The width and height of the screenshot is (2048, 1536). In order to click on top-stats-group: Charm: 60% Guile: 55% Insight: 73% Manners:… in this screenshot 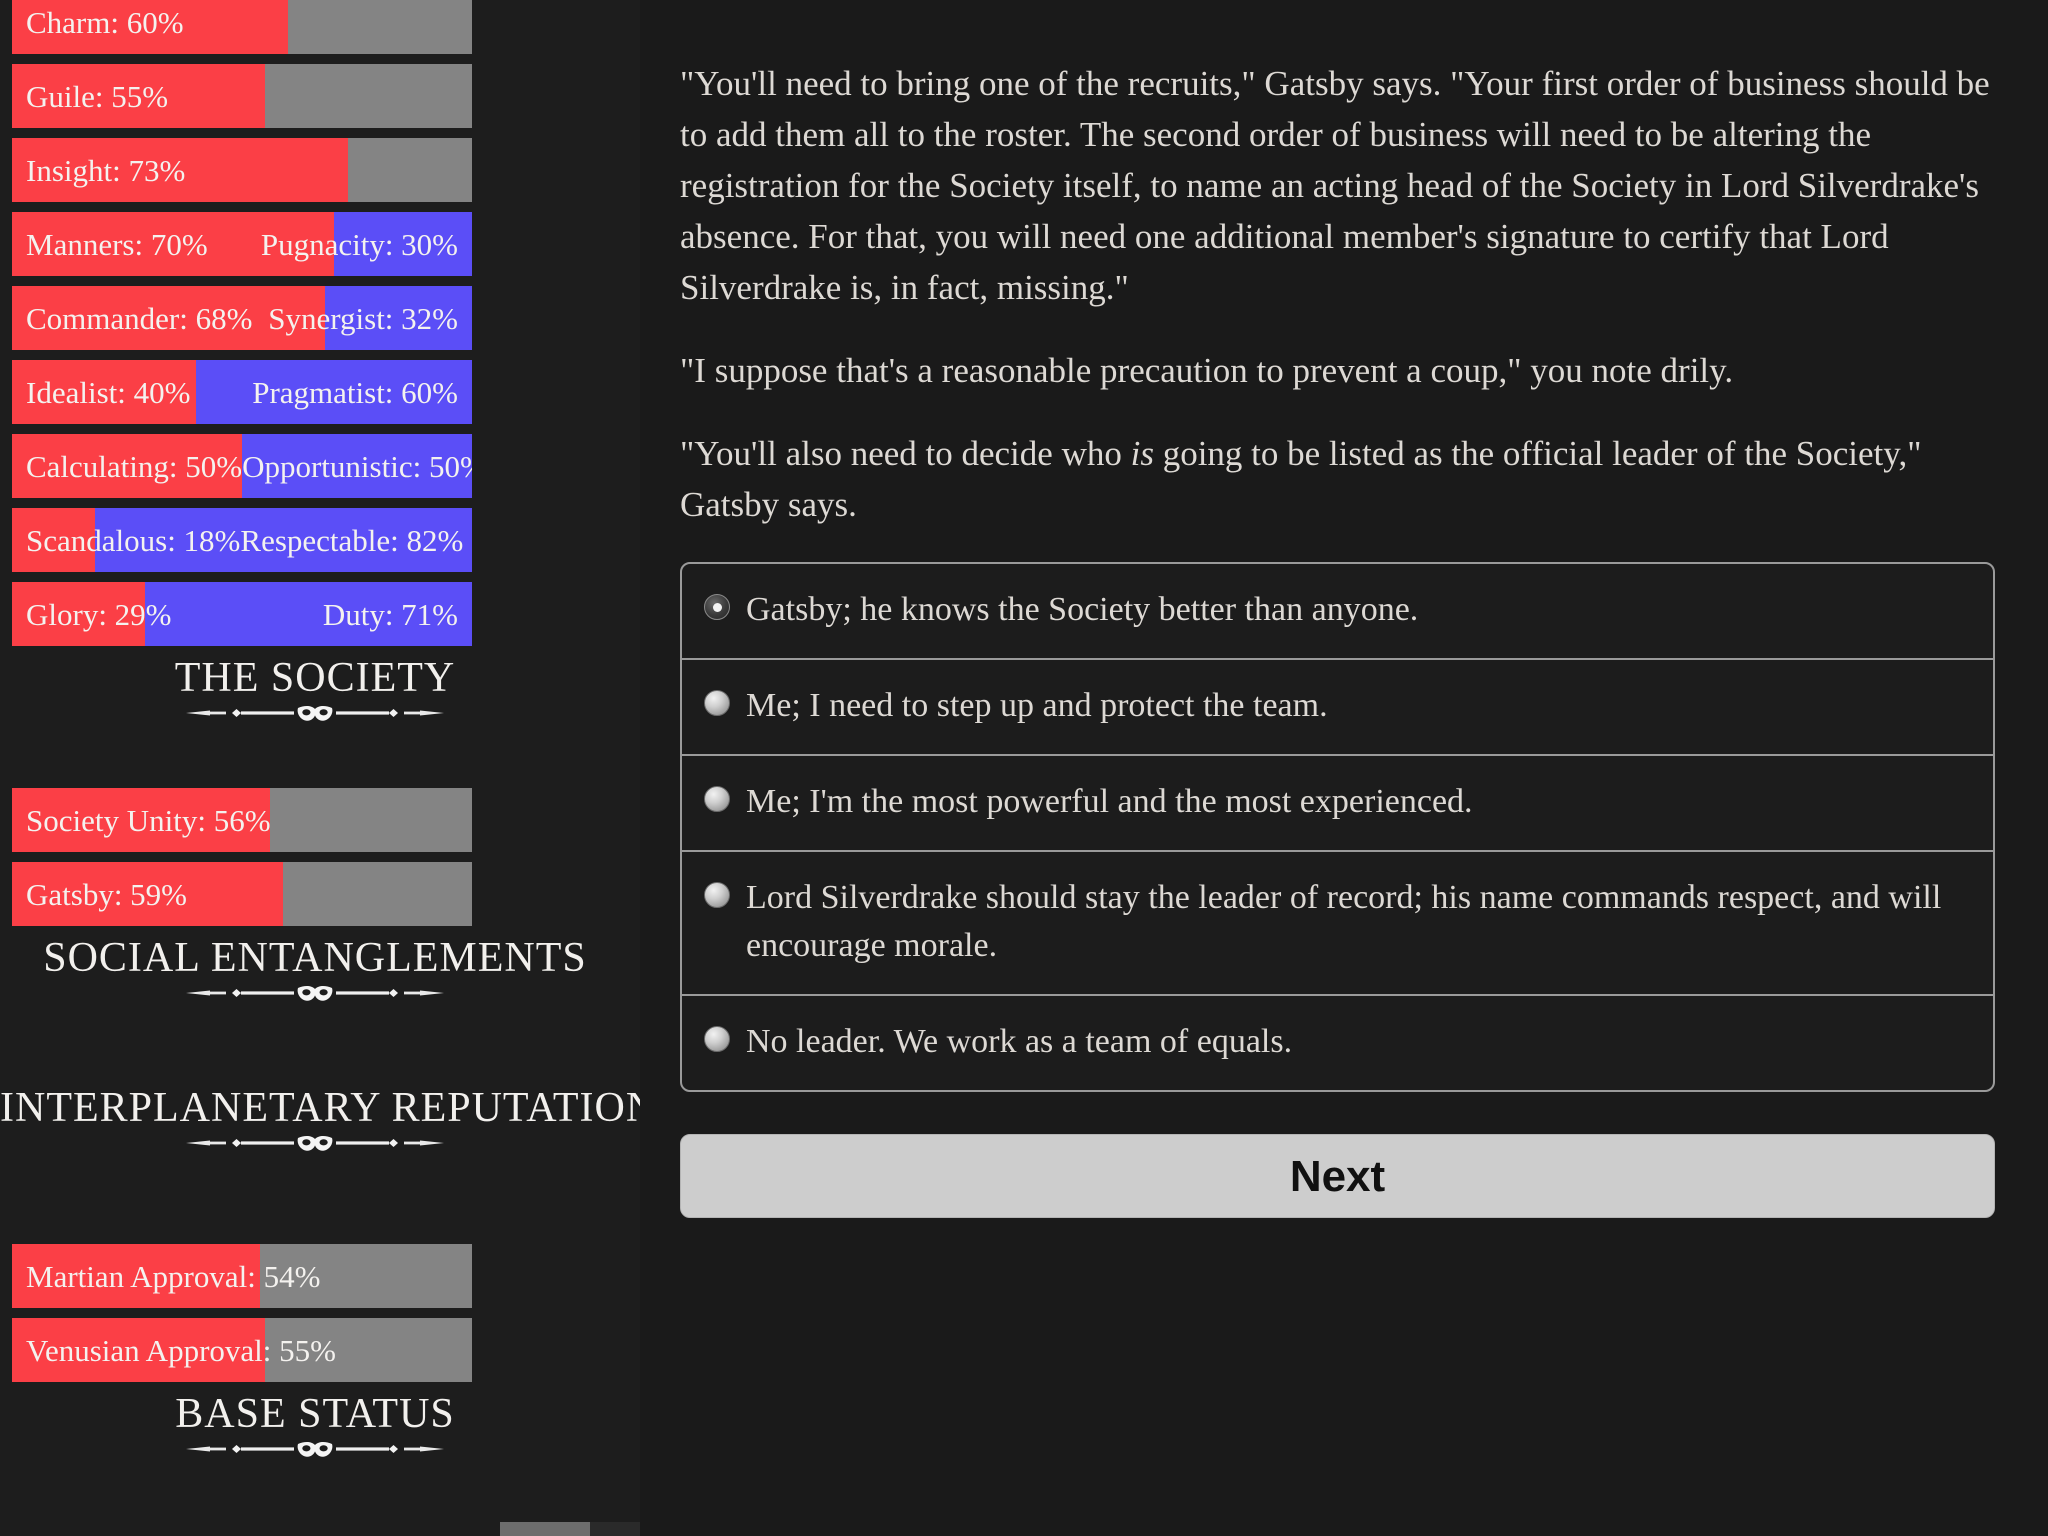, I will do `click(320, 323)`.